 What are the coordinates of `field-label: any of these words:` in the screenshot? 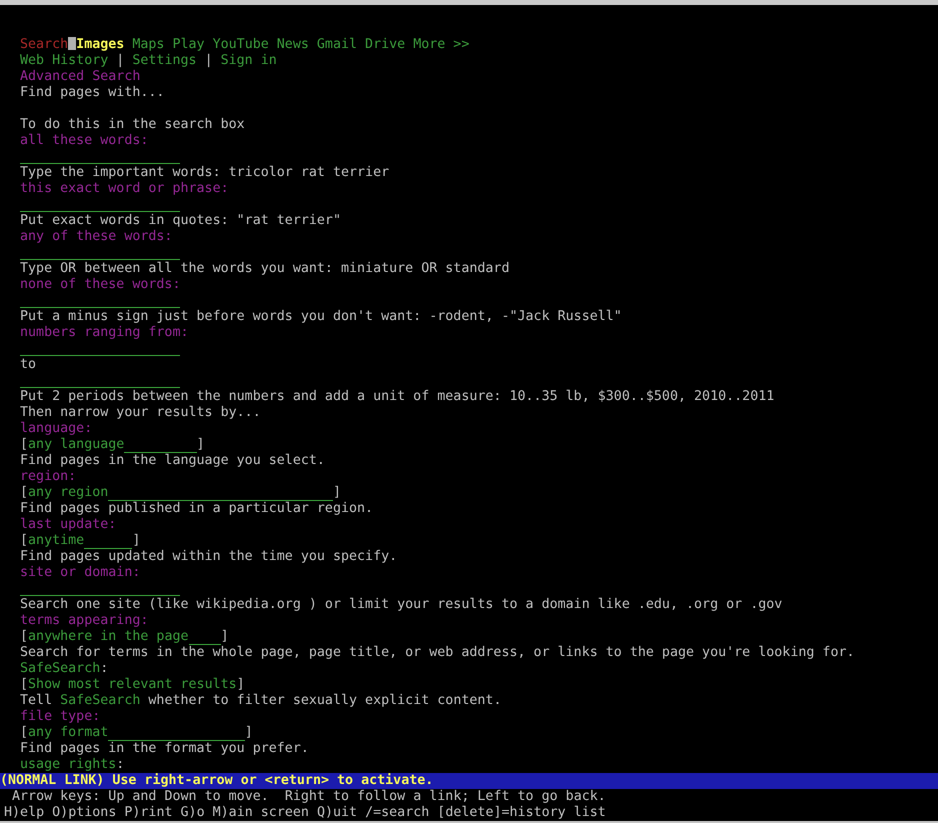 It's located at (96, 236).